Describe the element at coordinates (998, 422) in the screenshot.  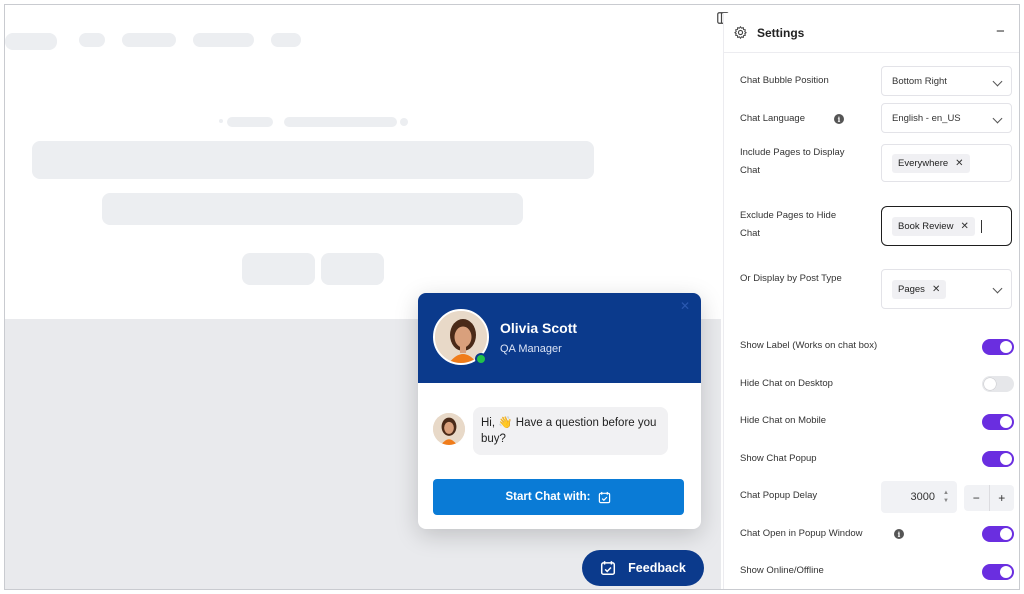
I see `hide-mobile-toggle` at that location.